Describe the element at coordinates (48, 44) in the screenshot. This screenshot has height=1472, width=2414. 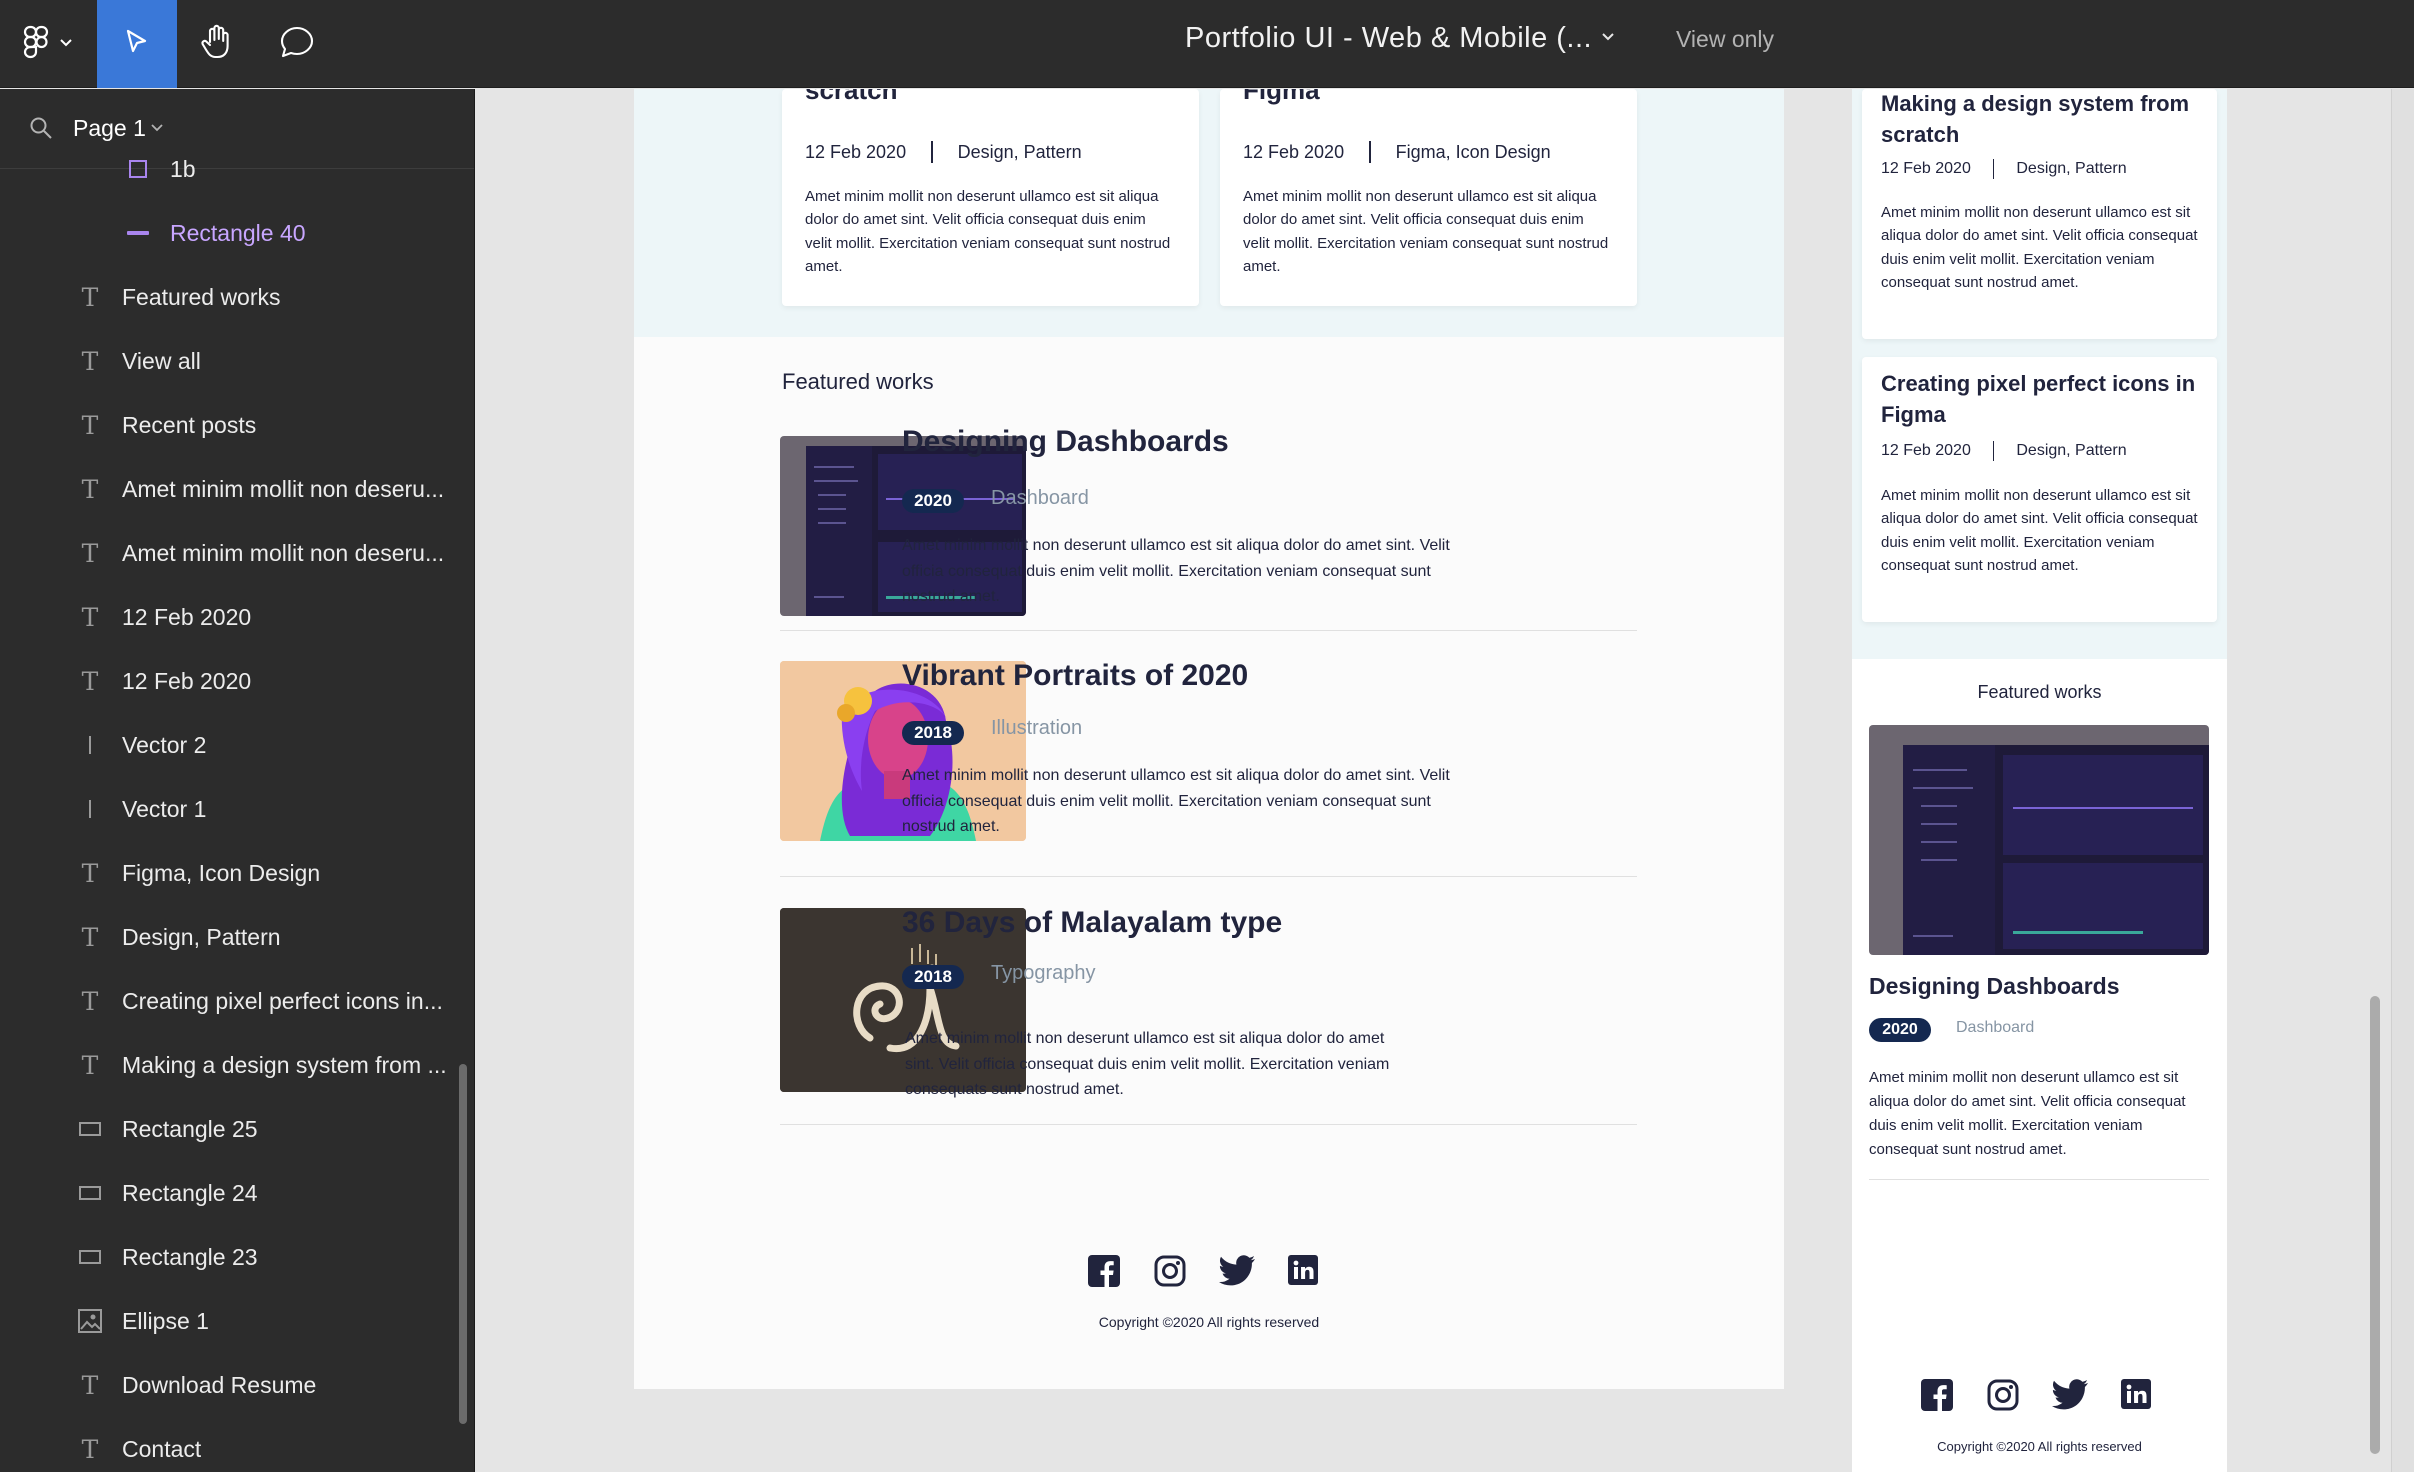
I see `main-menu-button` at that location.